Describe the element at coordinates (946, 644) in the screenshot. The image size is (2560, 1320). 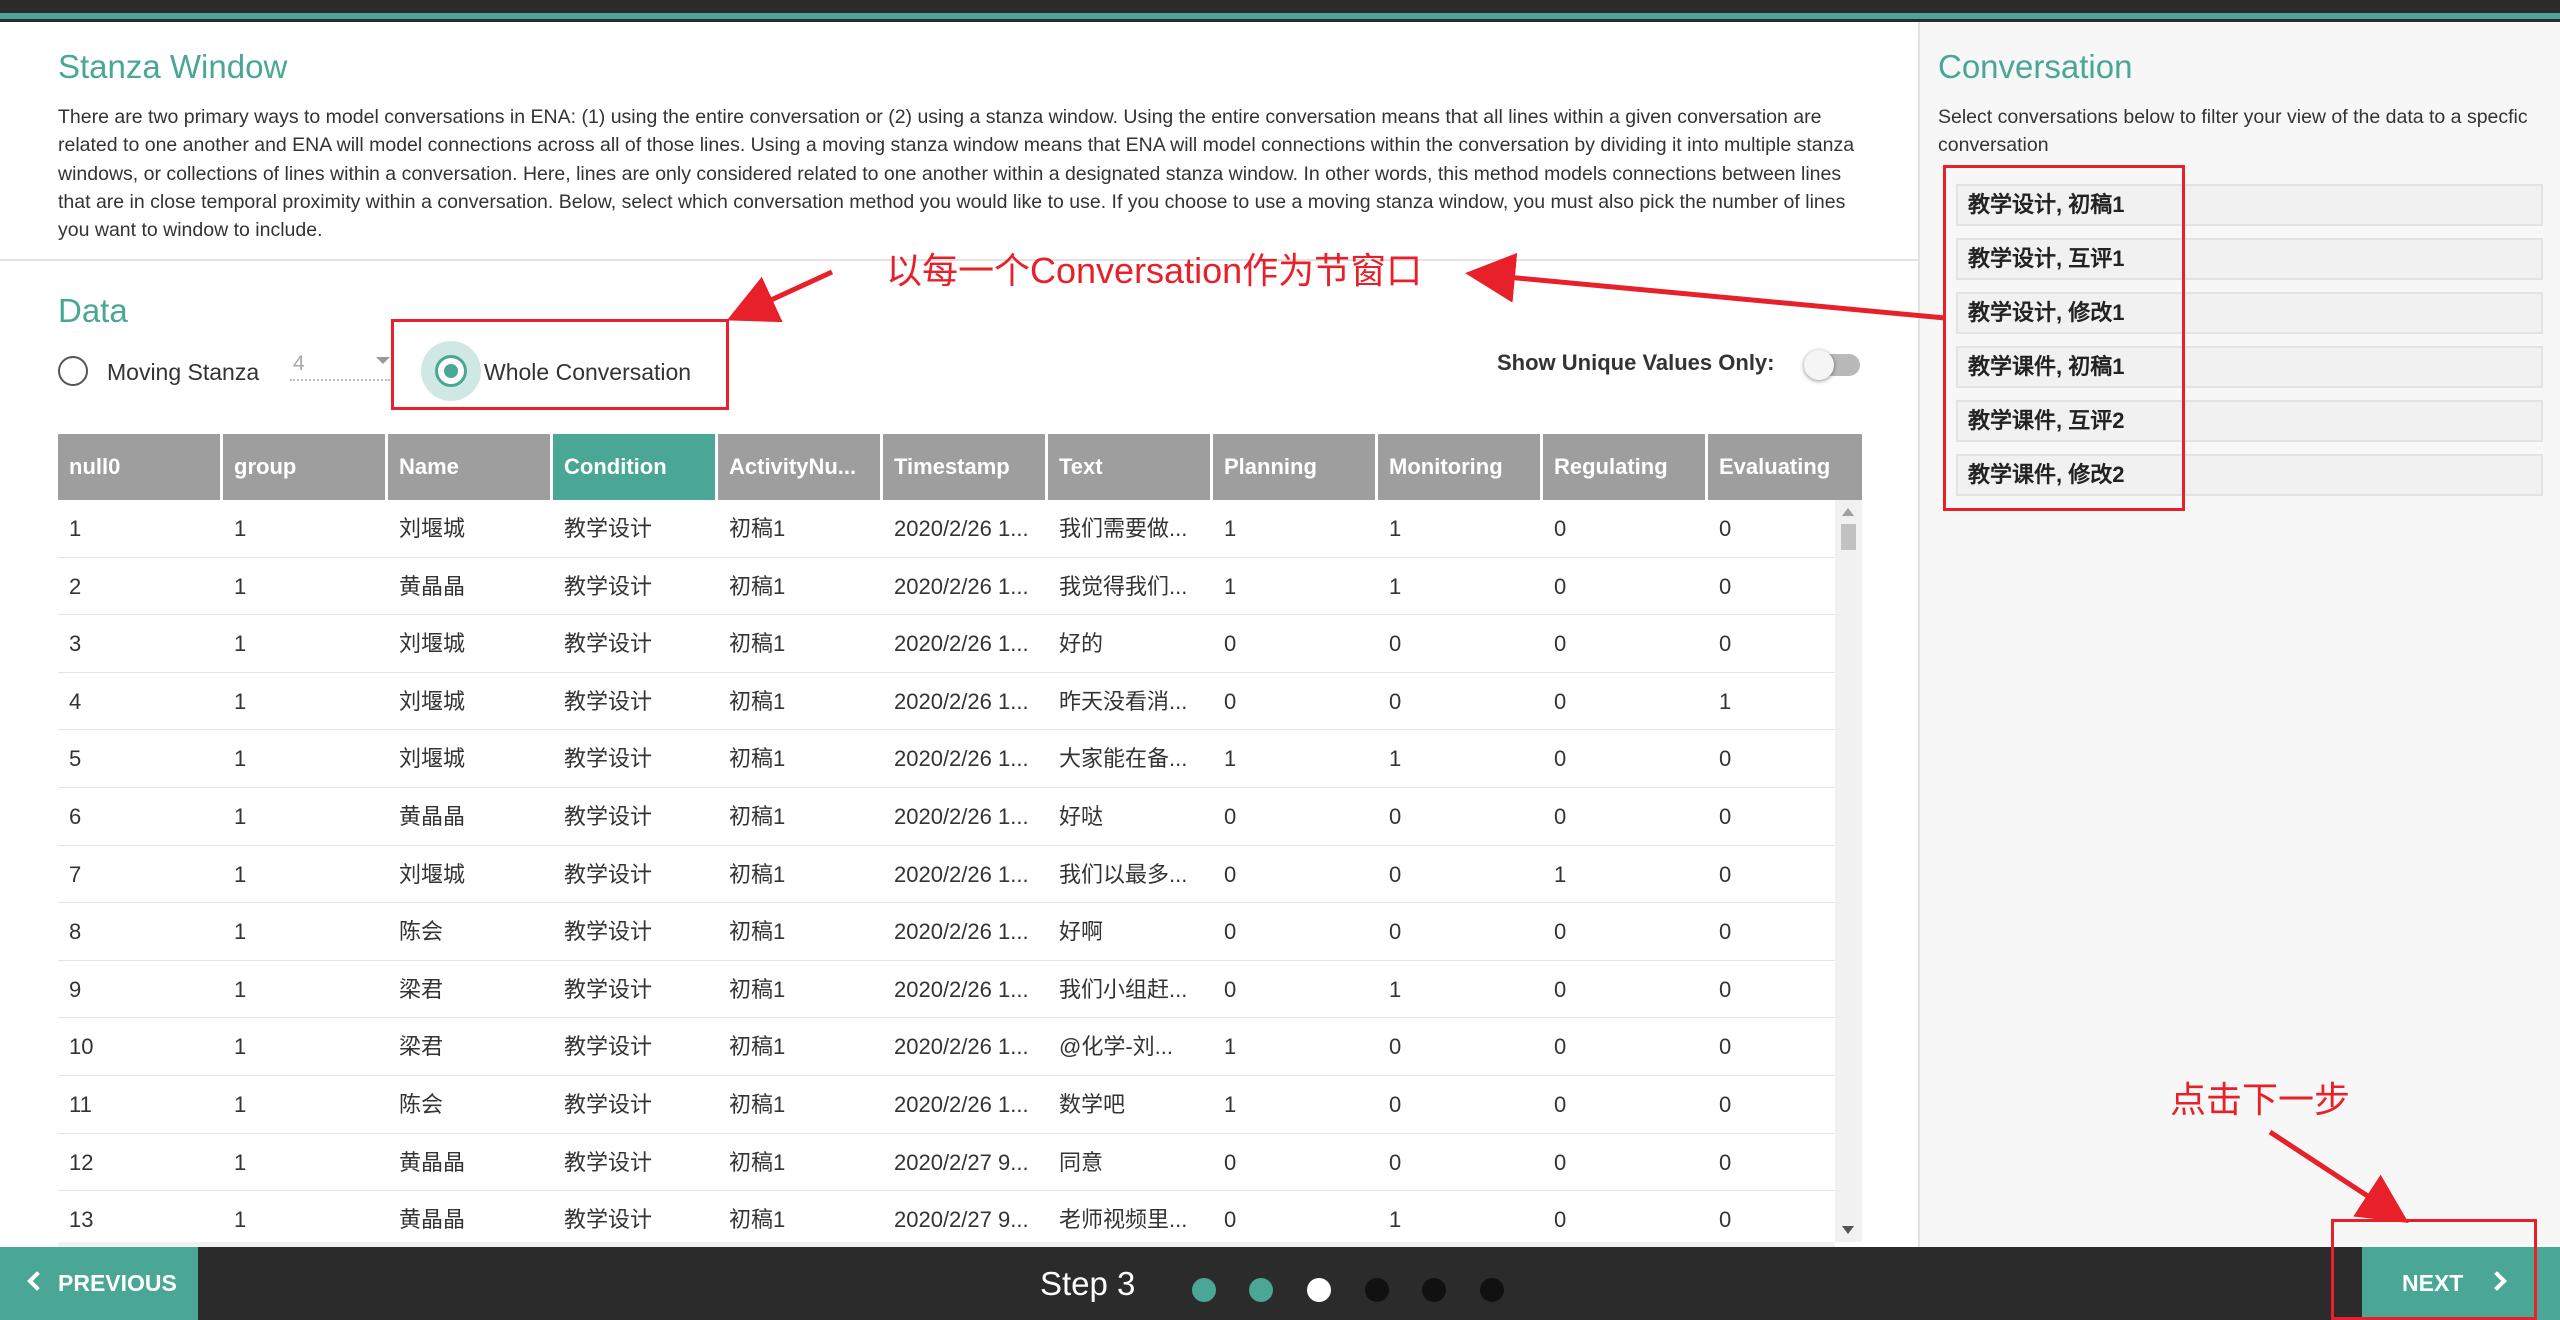
I see `table-row: 3 1 刘堰城 教学设计 初稿1 2020/2/26 1... 好的 0 0 0 0` at that location.